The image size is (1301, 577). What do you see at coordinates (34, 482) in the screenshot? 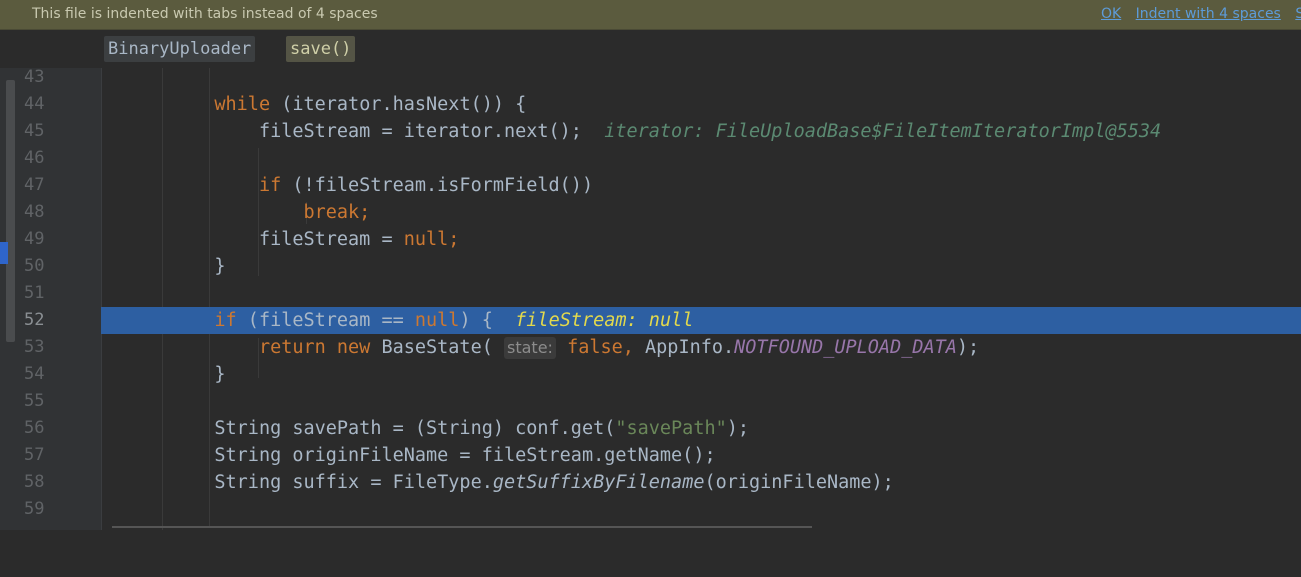
I see `line-number: 58` at bounding box center [34, 482].